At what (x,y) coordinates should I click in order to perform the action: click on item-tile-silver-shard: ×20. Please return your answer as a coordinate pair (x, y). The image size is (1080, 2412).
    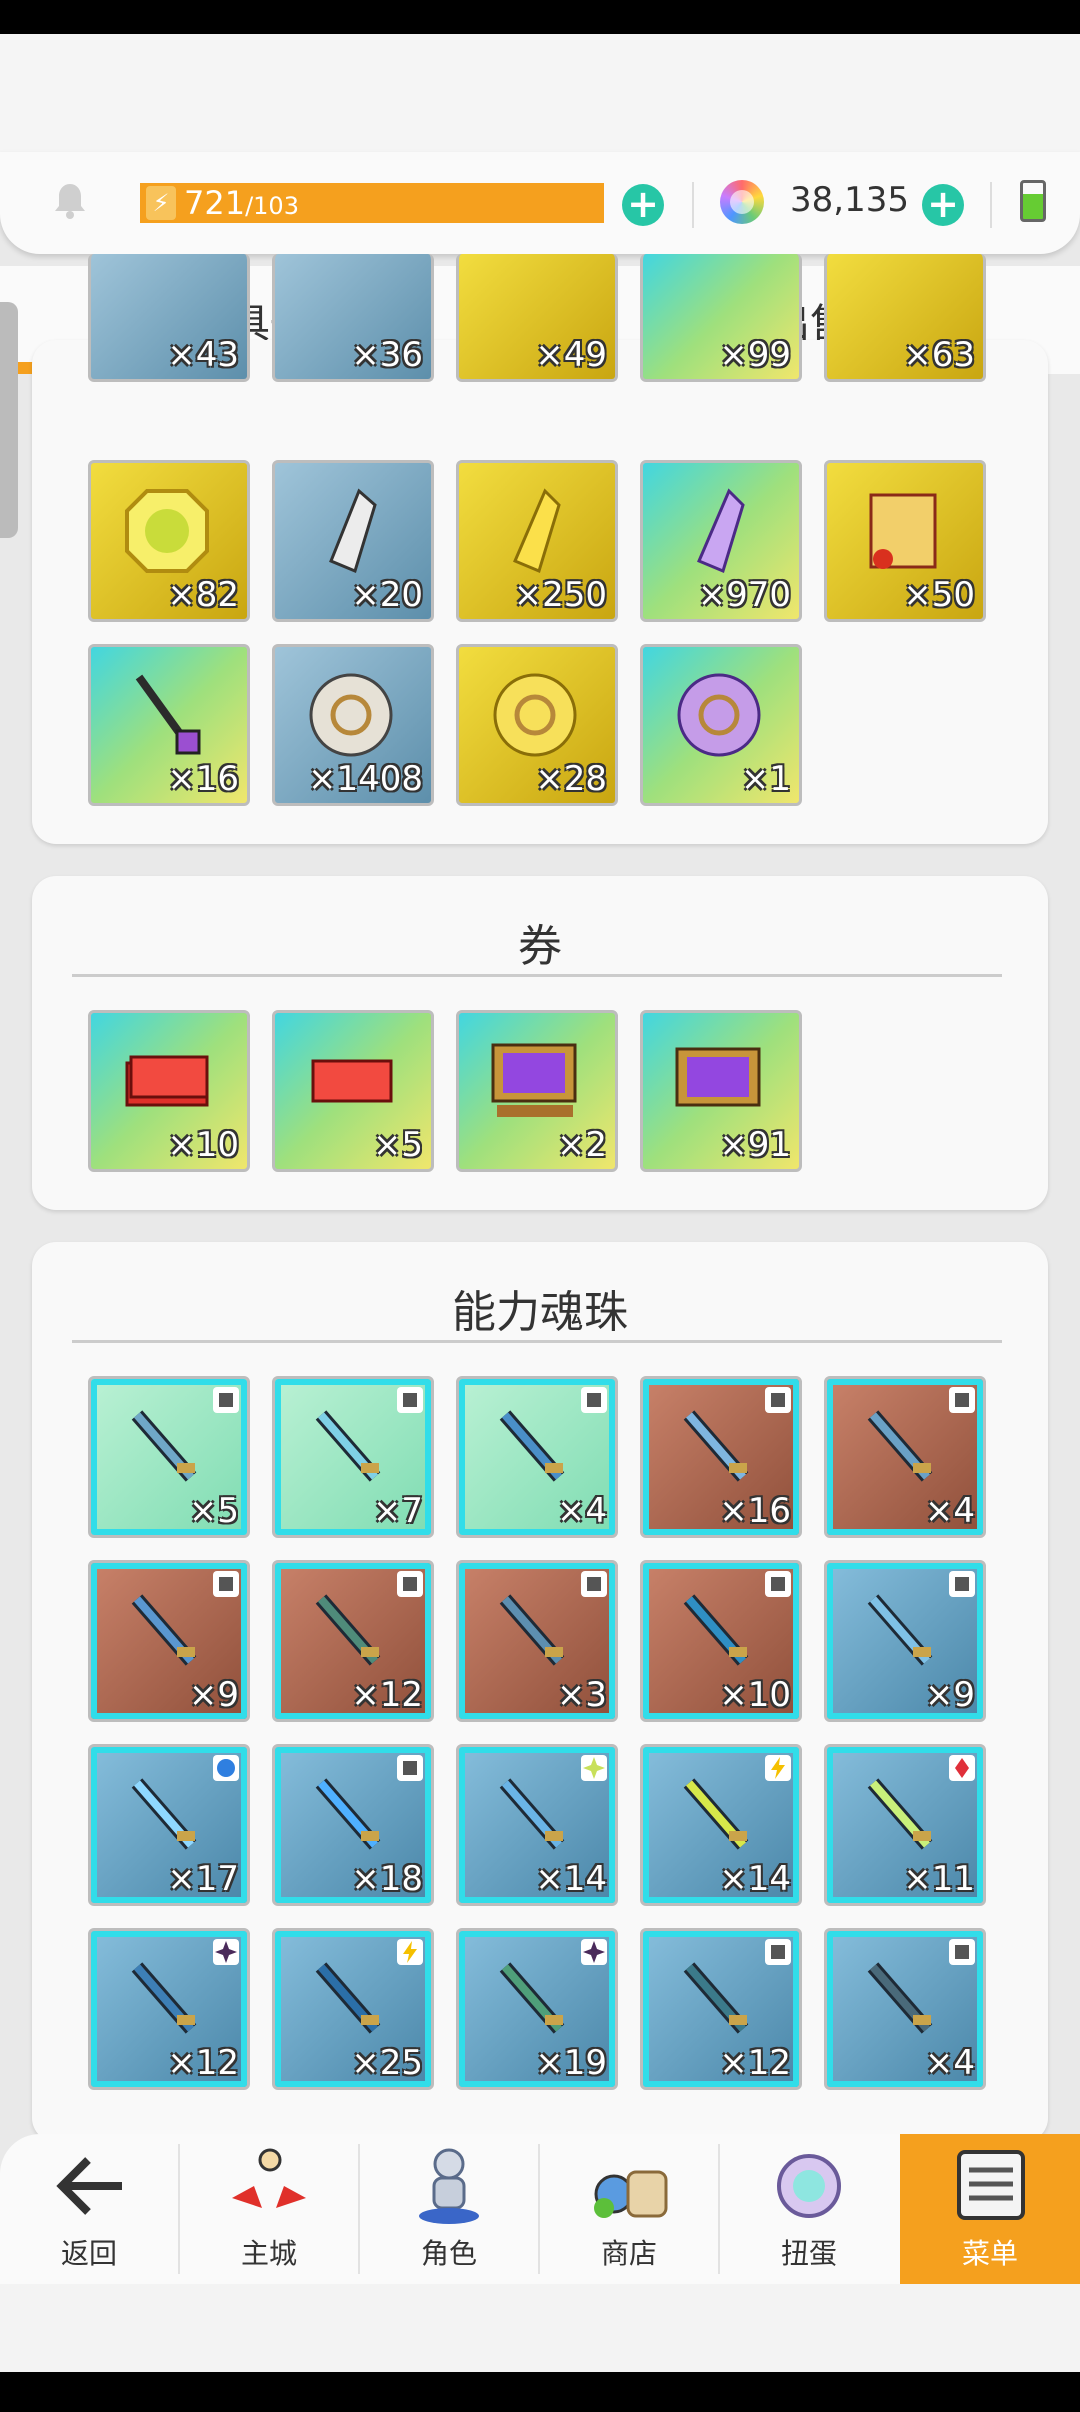
    Looking at the image, I should click on (353, 541).